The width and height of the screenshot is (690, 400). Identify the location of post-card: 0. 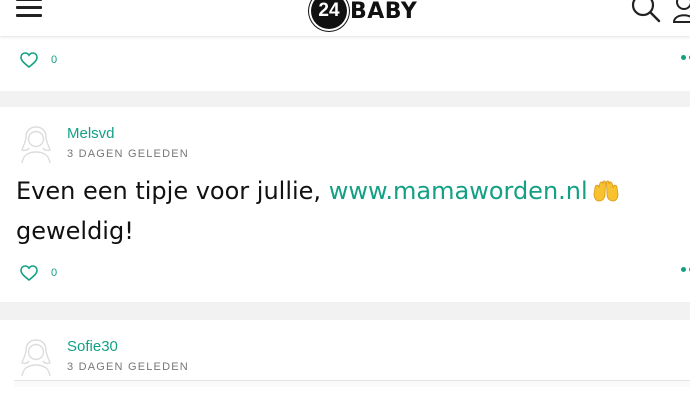
(345, 63).